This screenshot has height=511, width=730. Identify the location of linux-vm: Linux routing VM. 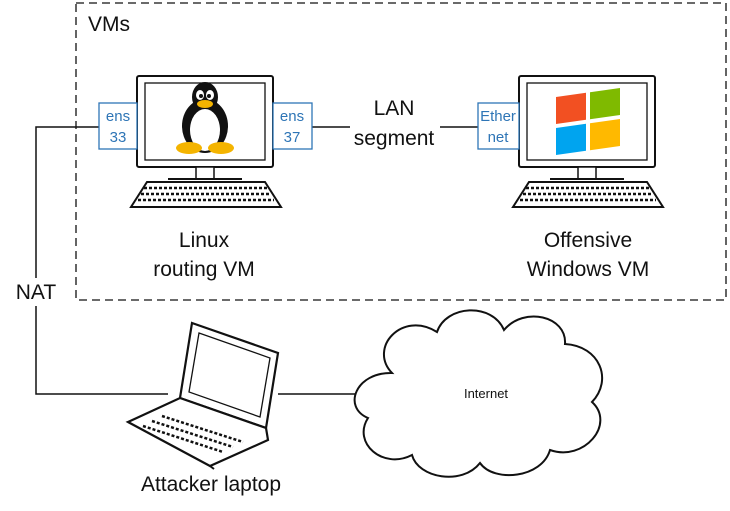
(206, 178).